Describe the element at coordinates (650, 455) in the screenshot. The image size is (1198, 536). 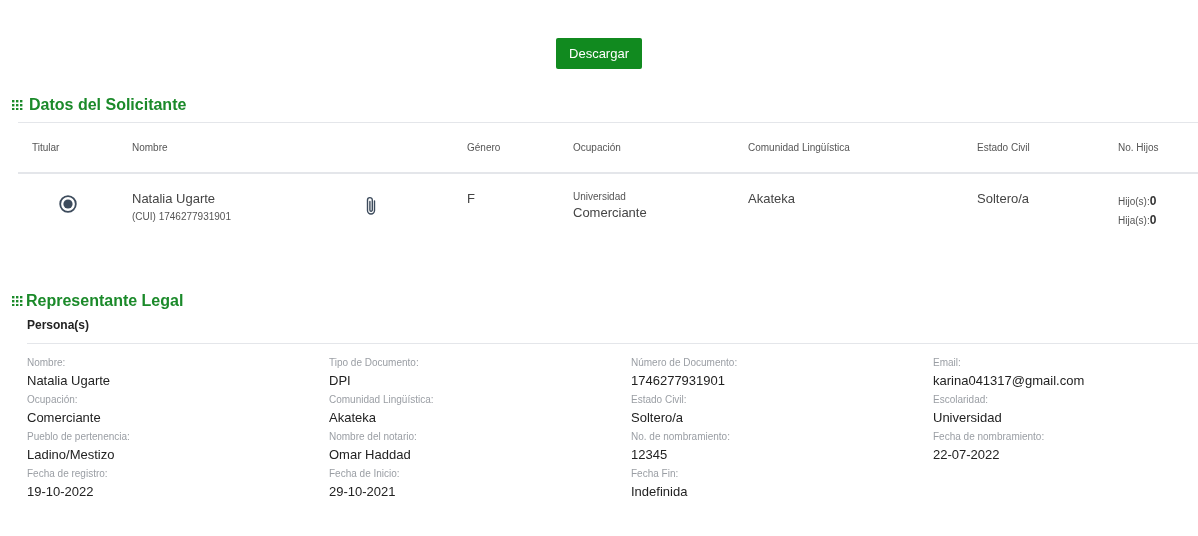
I see `field-value: 12345` at that location.